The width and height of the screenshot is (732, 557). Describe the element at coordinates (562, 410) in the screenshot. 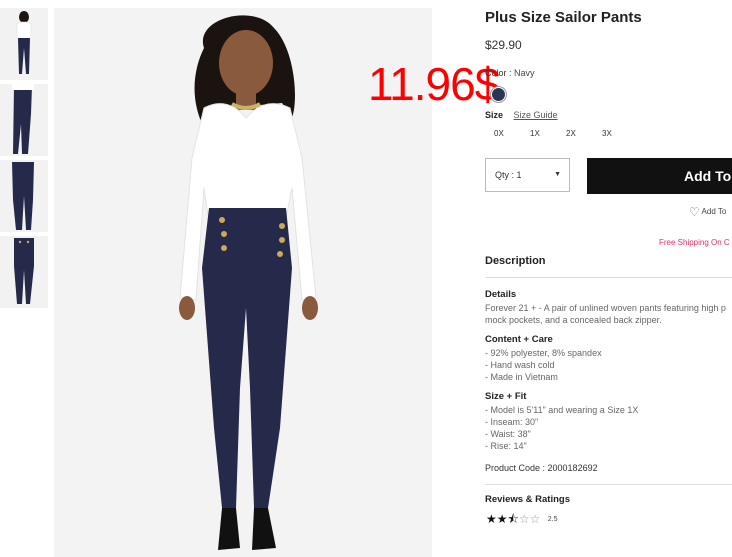

I see `fit-line: - Model is 5'11" and wearing a Size 1X` at that location.